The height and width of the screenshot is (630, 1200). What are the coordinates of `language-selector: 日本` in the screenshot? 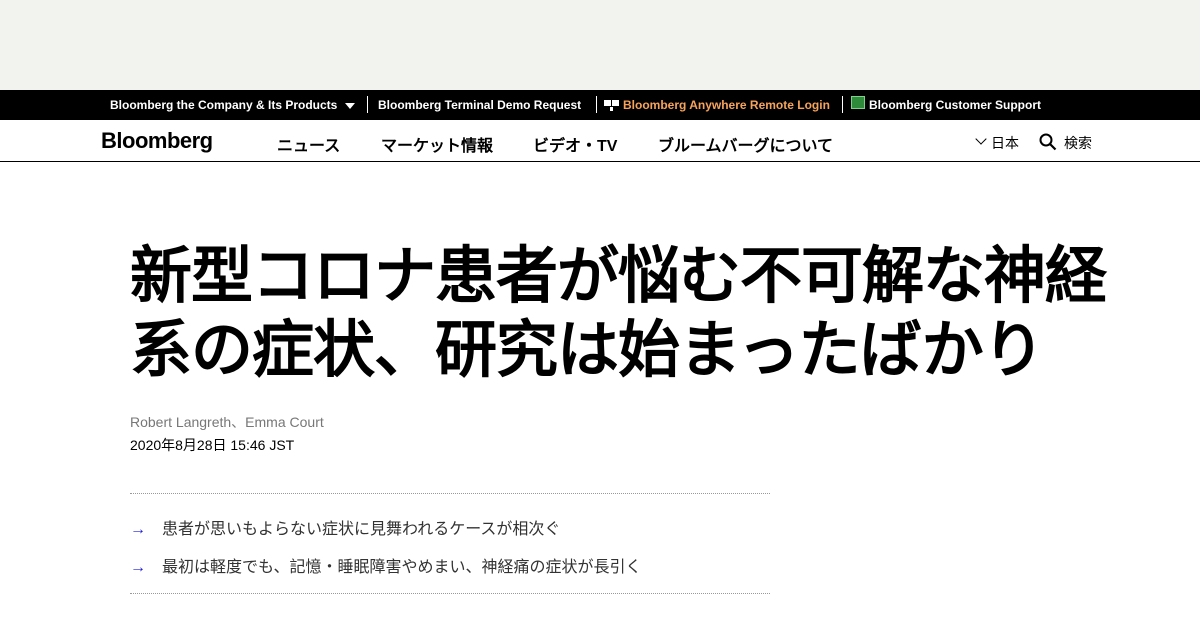 It's located at (1005, 143).